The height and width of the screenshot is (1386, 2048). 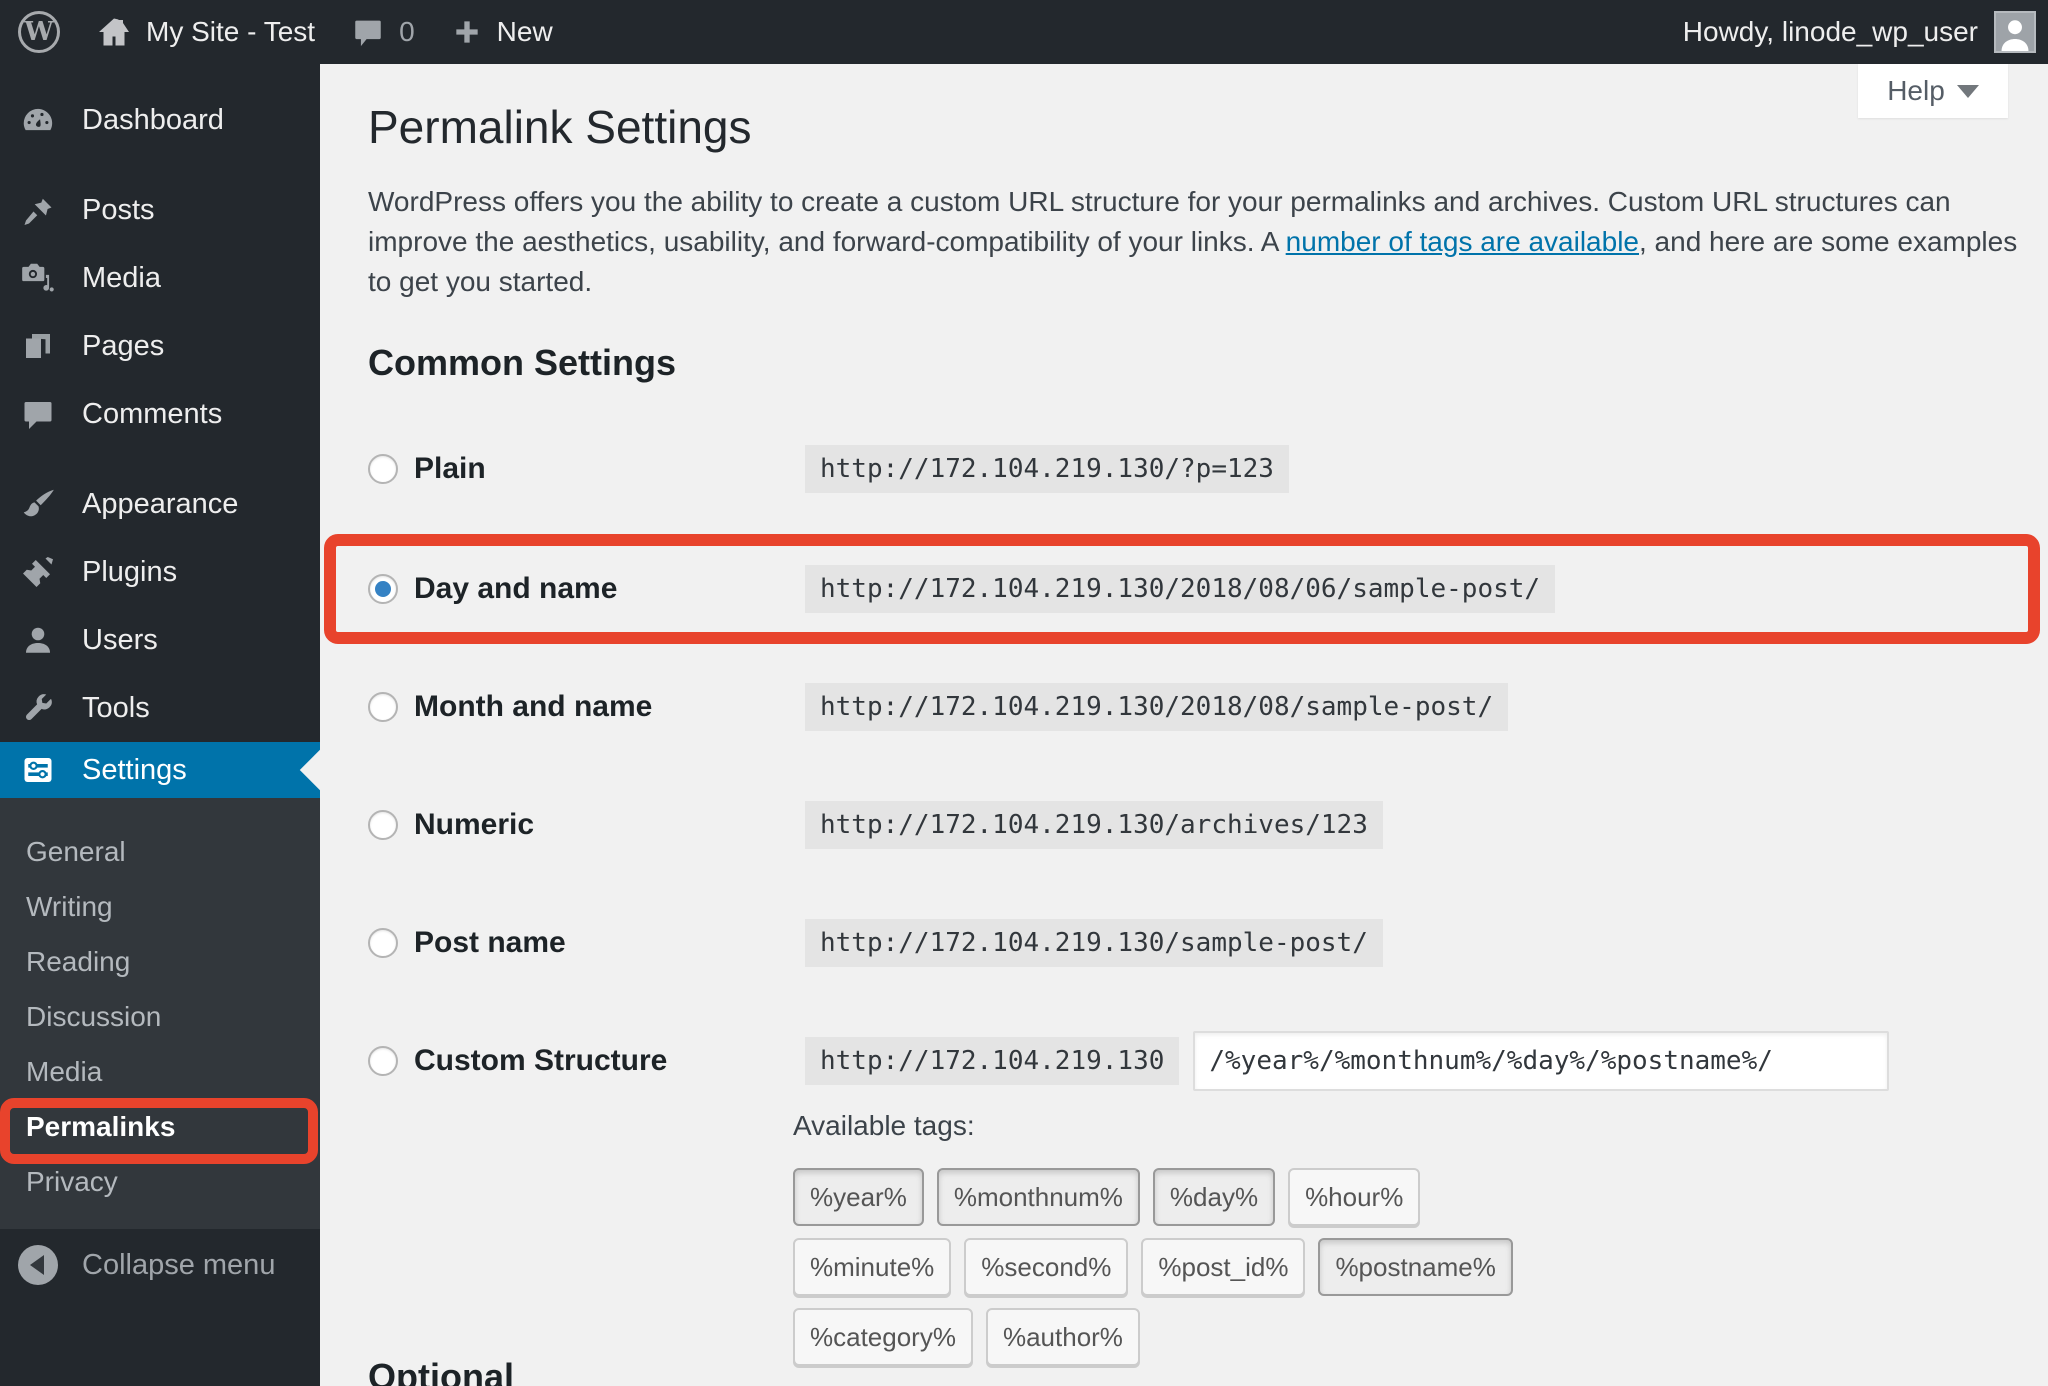 I want to click on new-menu: New, so click(x=502, y=32).